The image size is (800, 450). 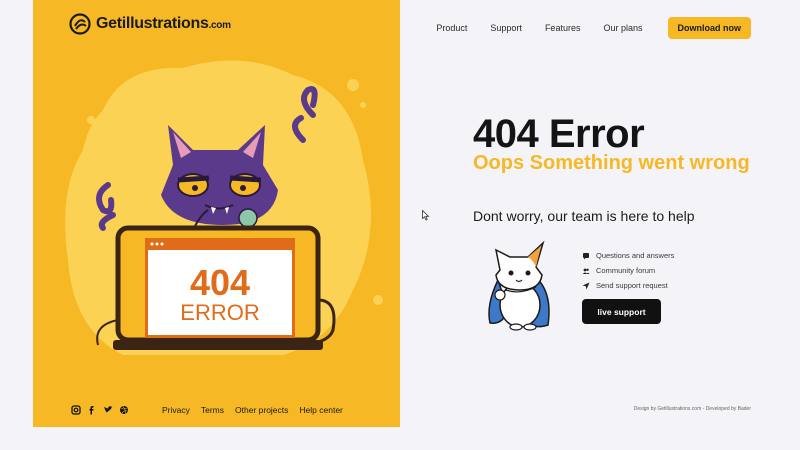 What do you see at coordinates (92, 410) in the screenshot?
I see `facebook-icon` at bounding box center [92, 410].